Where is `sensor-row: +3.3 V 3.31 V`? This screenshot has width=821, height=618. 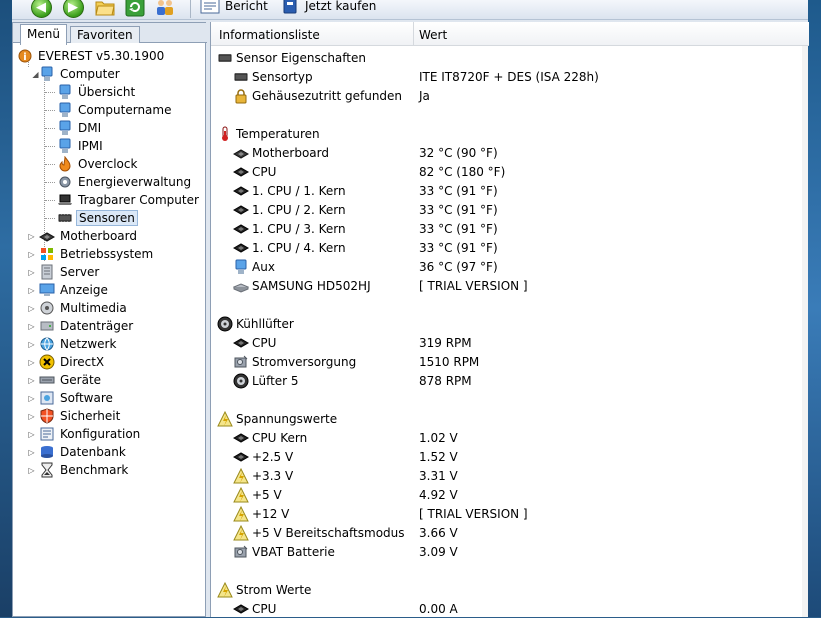 sensor-row: +3.3 V 3.31 V is located at coordinates (513, 475).